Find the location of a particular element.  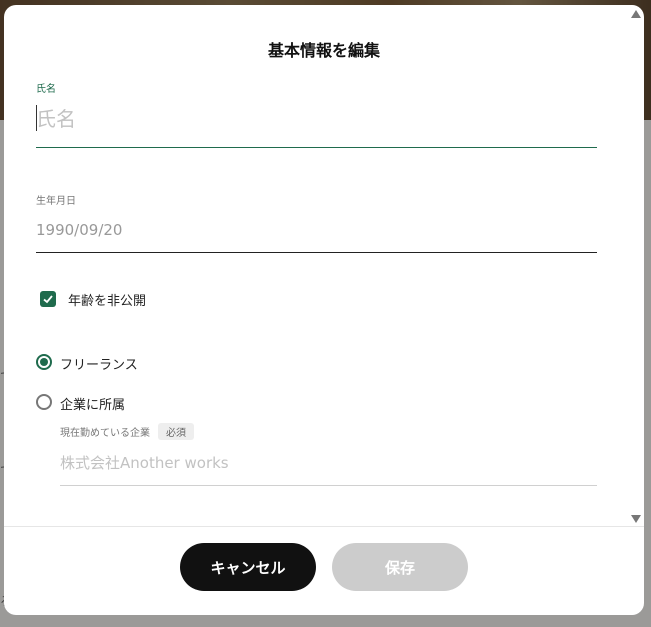

freelance-radio is located at coordinates (44, 362).